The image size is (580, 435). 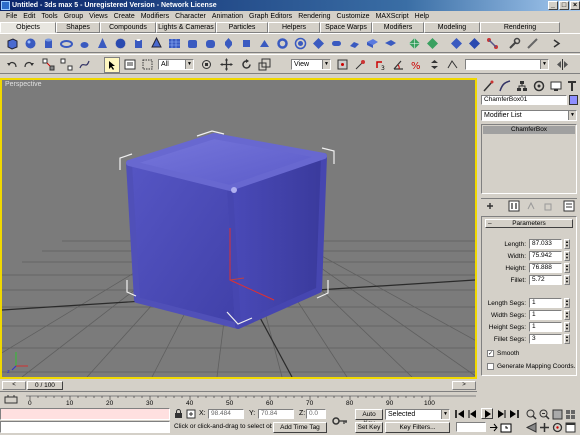 What do you see at coordinates (226, 414) in the screenshot?
I see `x-coord-field: 98.484` at bounding box center [226, 414].